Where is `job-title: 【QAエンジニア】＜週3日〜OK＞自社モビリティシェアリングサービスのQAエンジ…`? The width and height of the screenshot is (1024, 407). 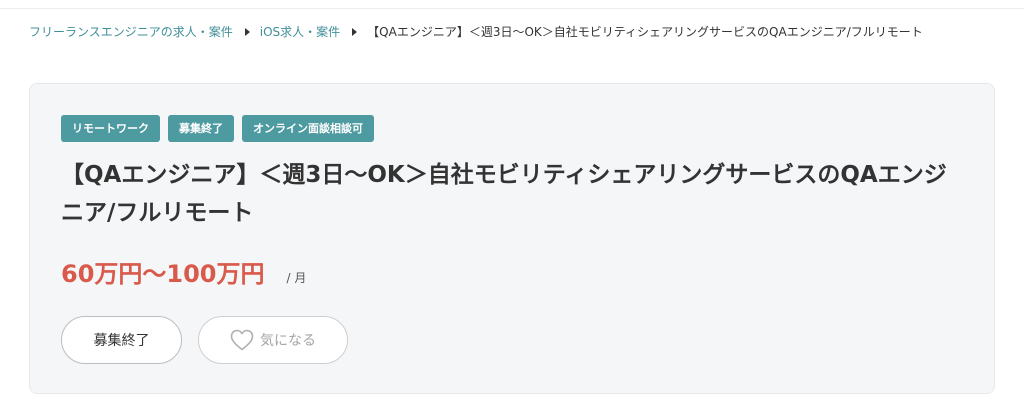
job-title: 【QAエンジニア】＜週3日〜OK＞自社モビリティシェアリングサービスのQAエンジ… is located at coordinates (504, 194).